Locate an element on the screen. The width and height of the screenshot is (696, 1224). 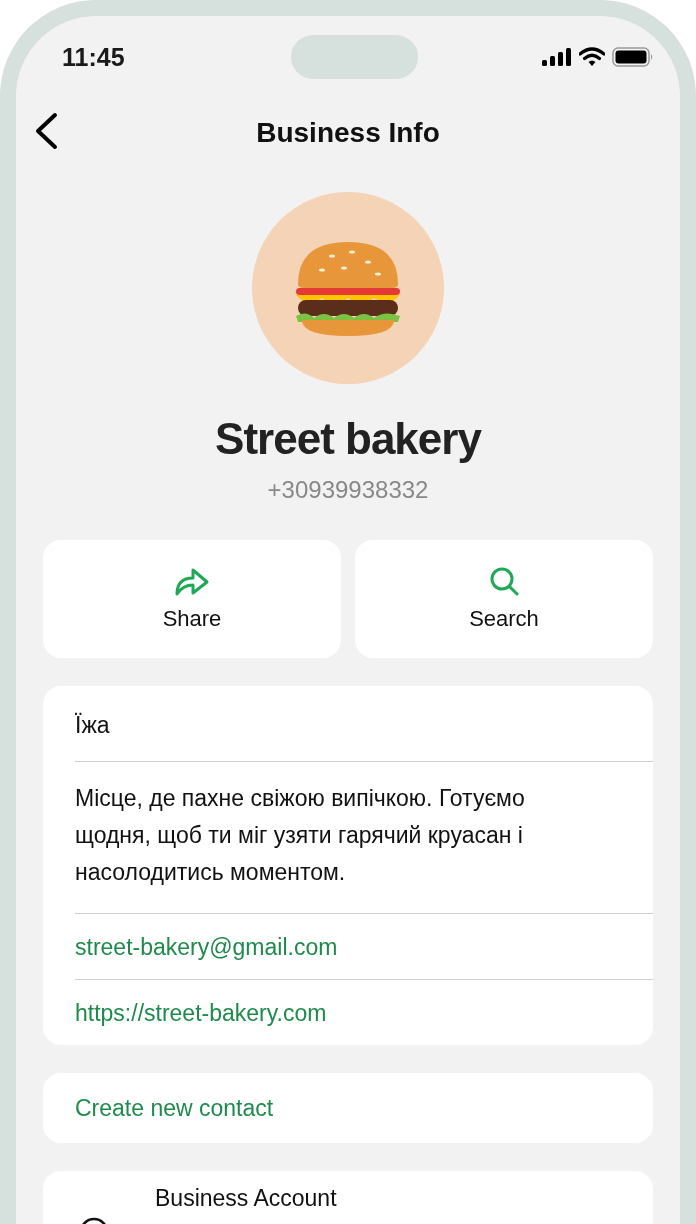
battery-icon is located at coordinates (633, 57).